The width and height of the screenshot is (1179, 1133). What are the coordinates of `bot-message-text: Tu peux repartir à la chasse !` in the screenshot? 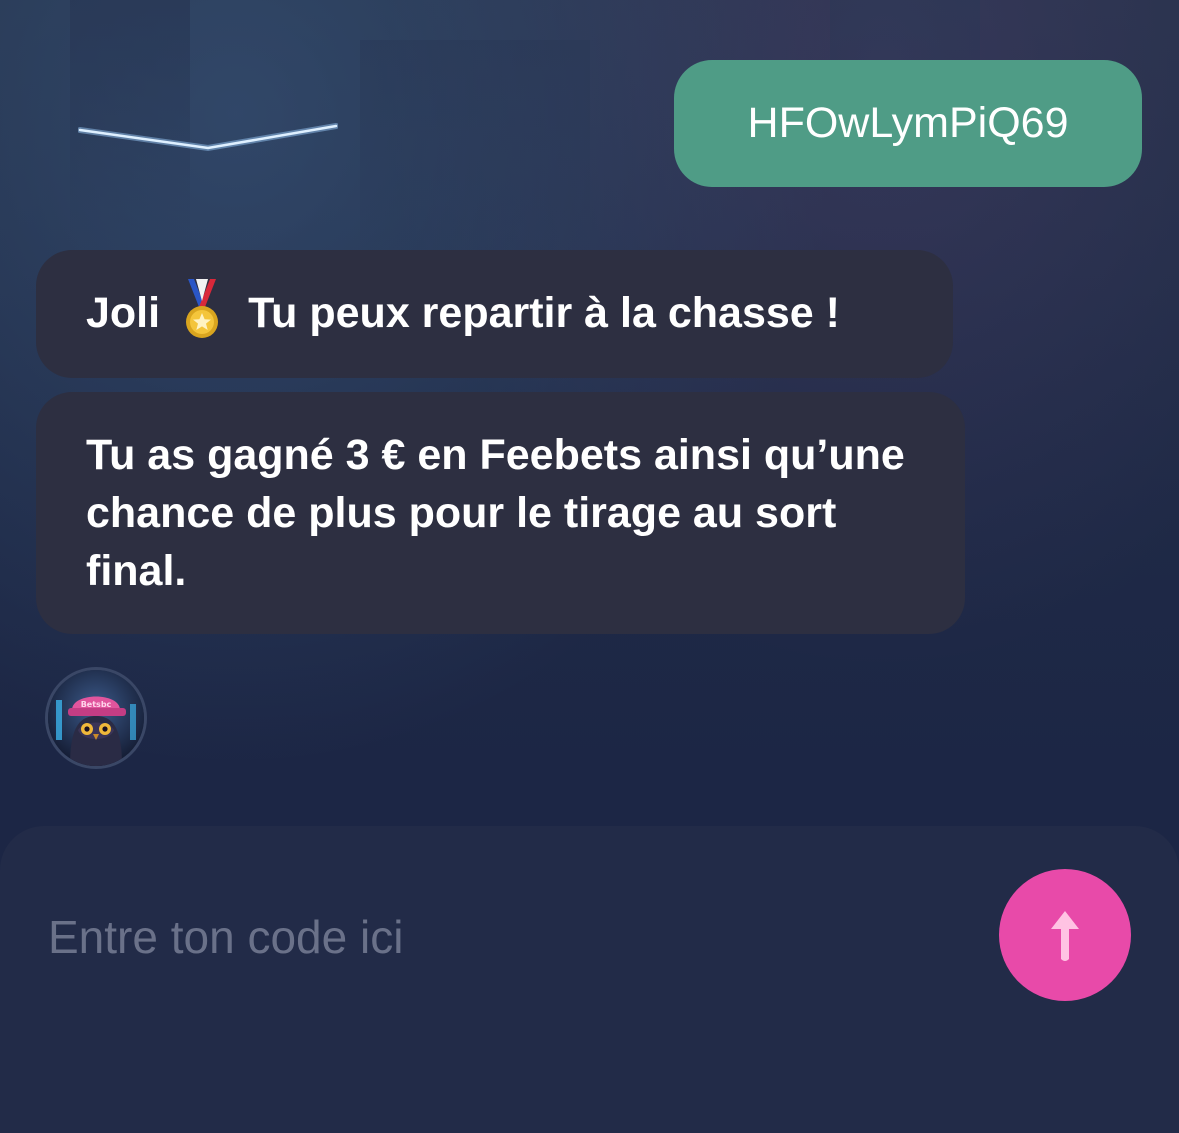 It's located at (544, 313).